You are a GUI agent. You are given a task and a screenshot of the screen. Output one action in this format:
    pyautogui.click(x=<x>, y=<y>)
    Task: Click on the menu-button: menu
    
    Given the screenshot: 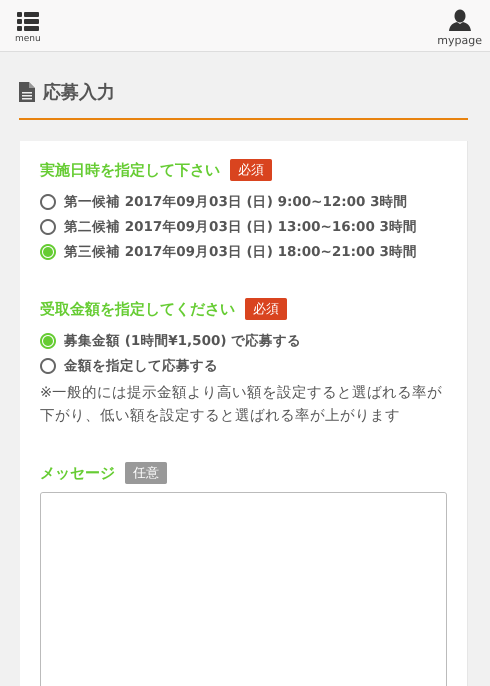 What is the action you would take?
    pyautogui.click(x=28, y=28)
    